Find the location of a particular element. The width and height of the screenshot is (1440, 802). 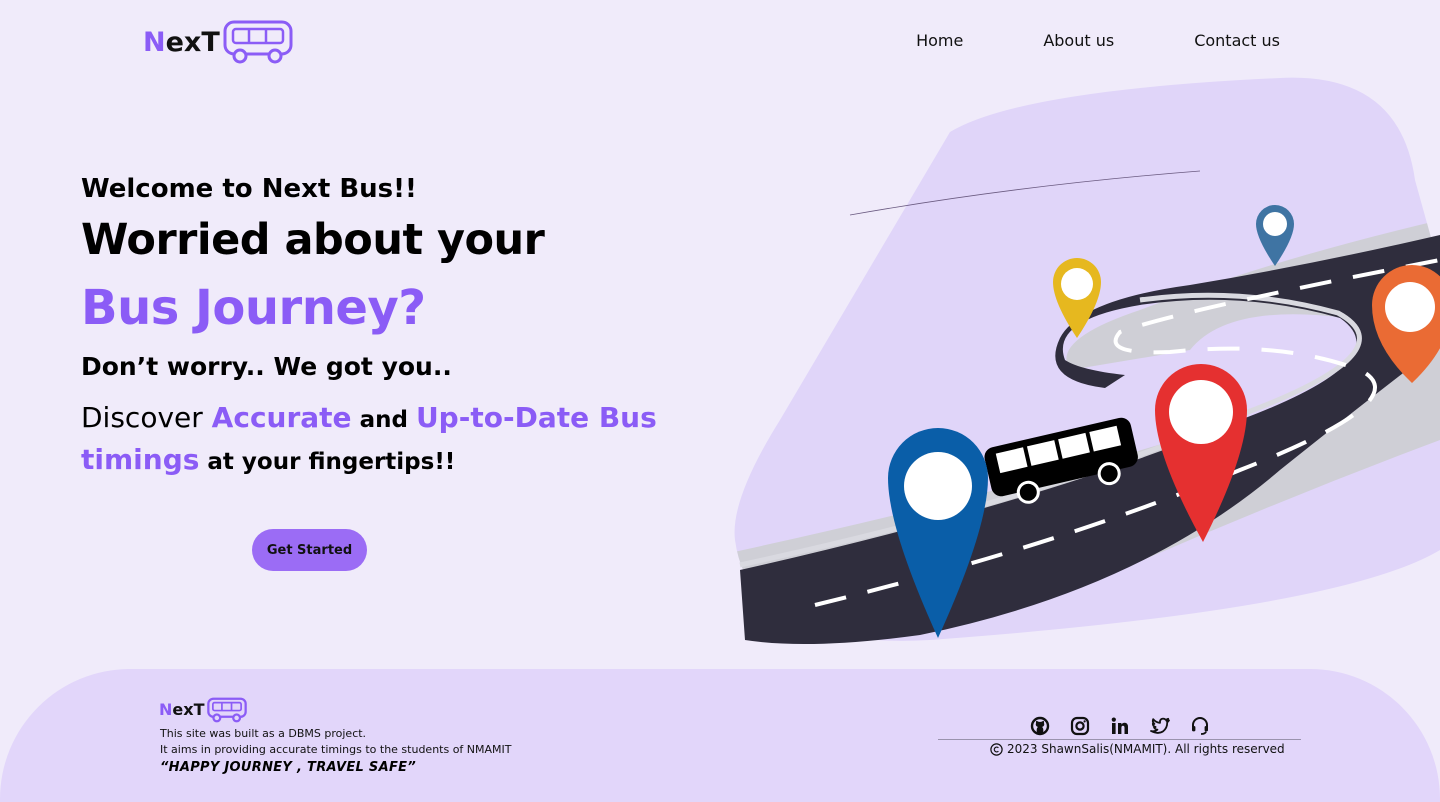

twitter-icon is located at coordinates (1160, 726).